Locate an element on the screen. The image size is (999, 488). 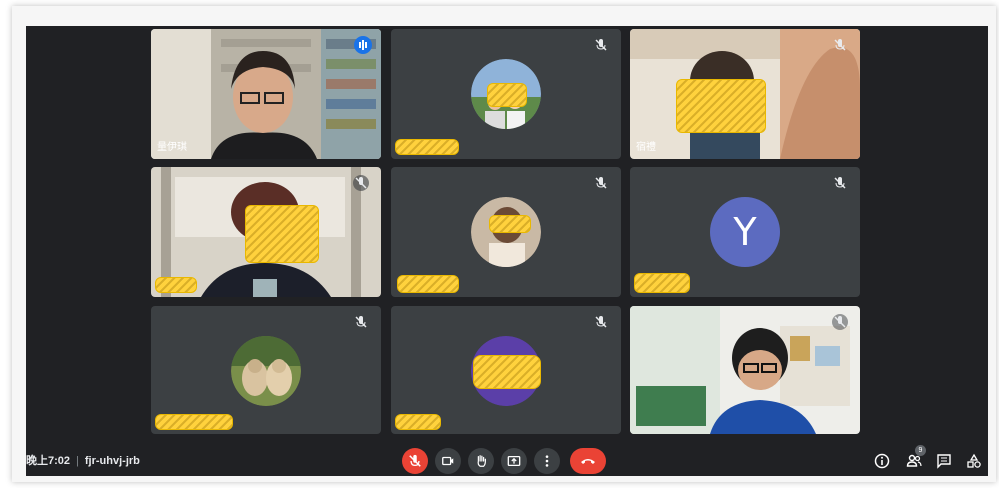
participant-video is located at coordinates (745, 370).